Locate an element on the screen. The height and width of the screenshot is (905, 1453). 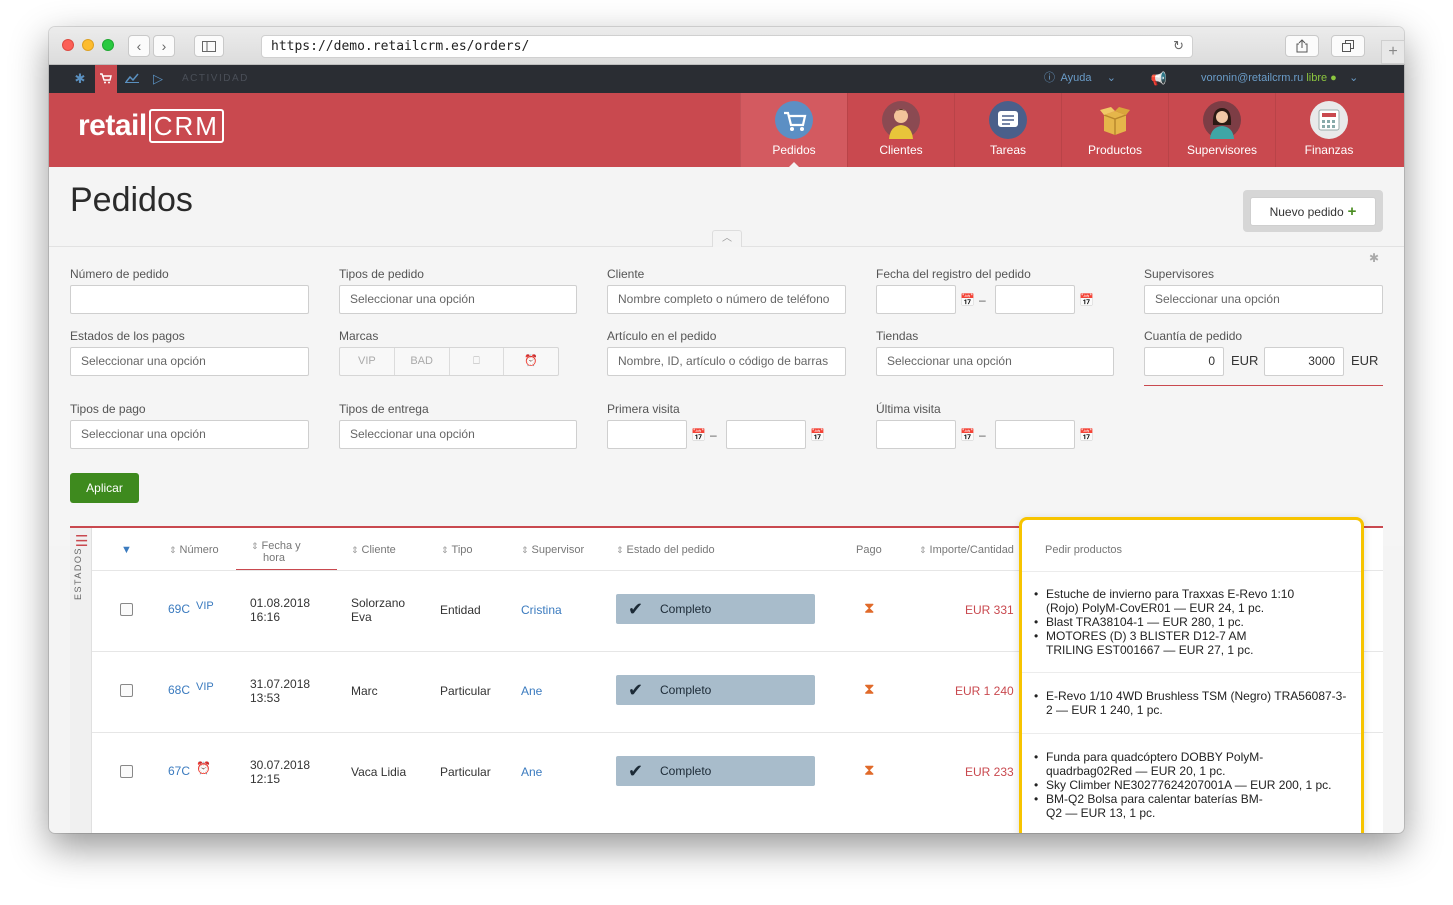
client-avatar-icon is located at coordinates (901, 120).